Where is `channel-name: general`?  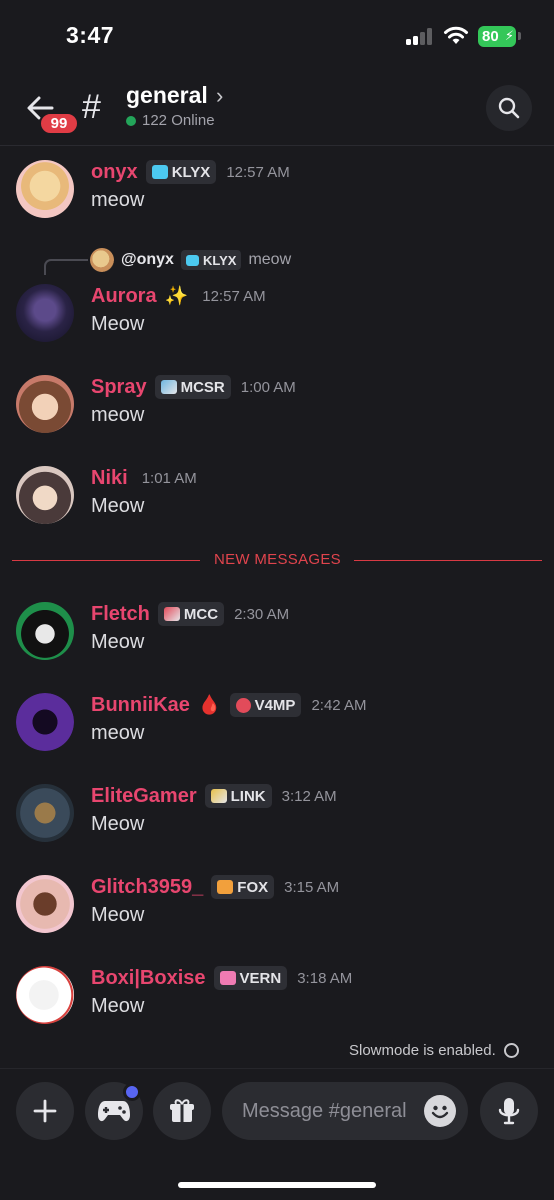
channel-name: general is located at coordinates (167, 95).